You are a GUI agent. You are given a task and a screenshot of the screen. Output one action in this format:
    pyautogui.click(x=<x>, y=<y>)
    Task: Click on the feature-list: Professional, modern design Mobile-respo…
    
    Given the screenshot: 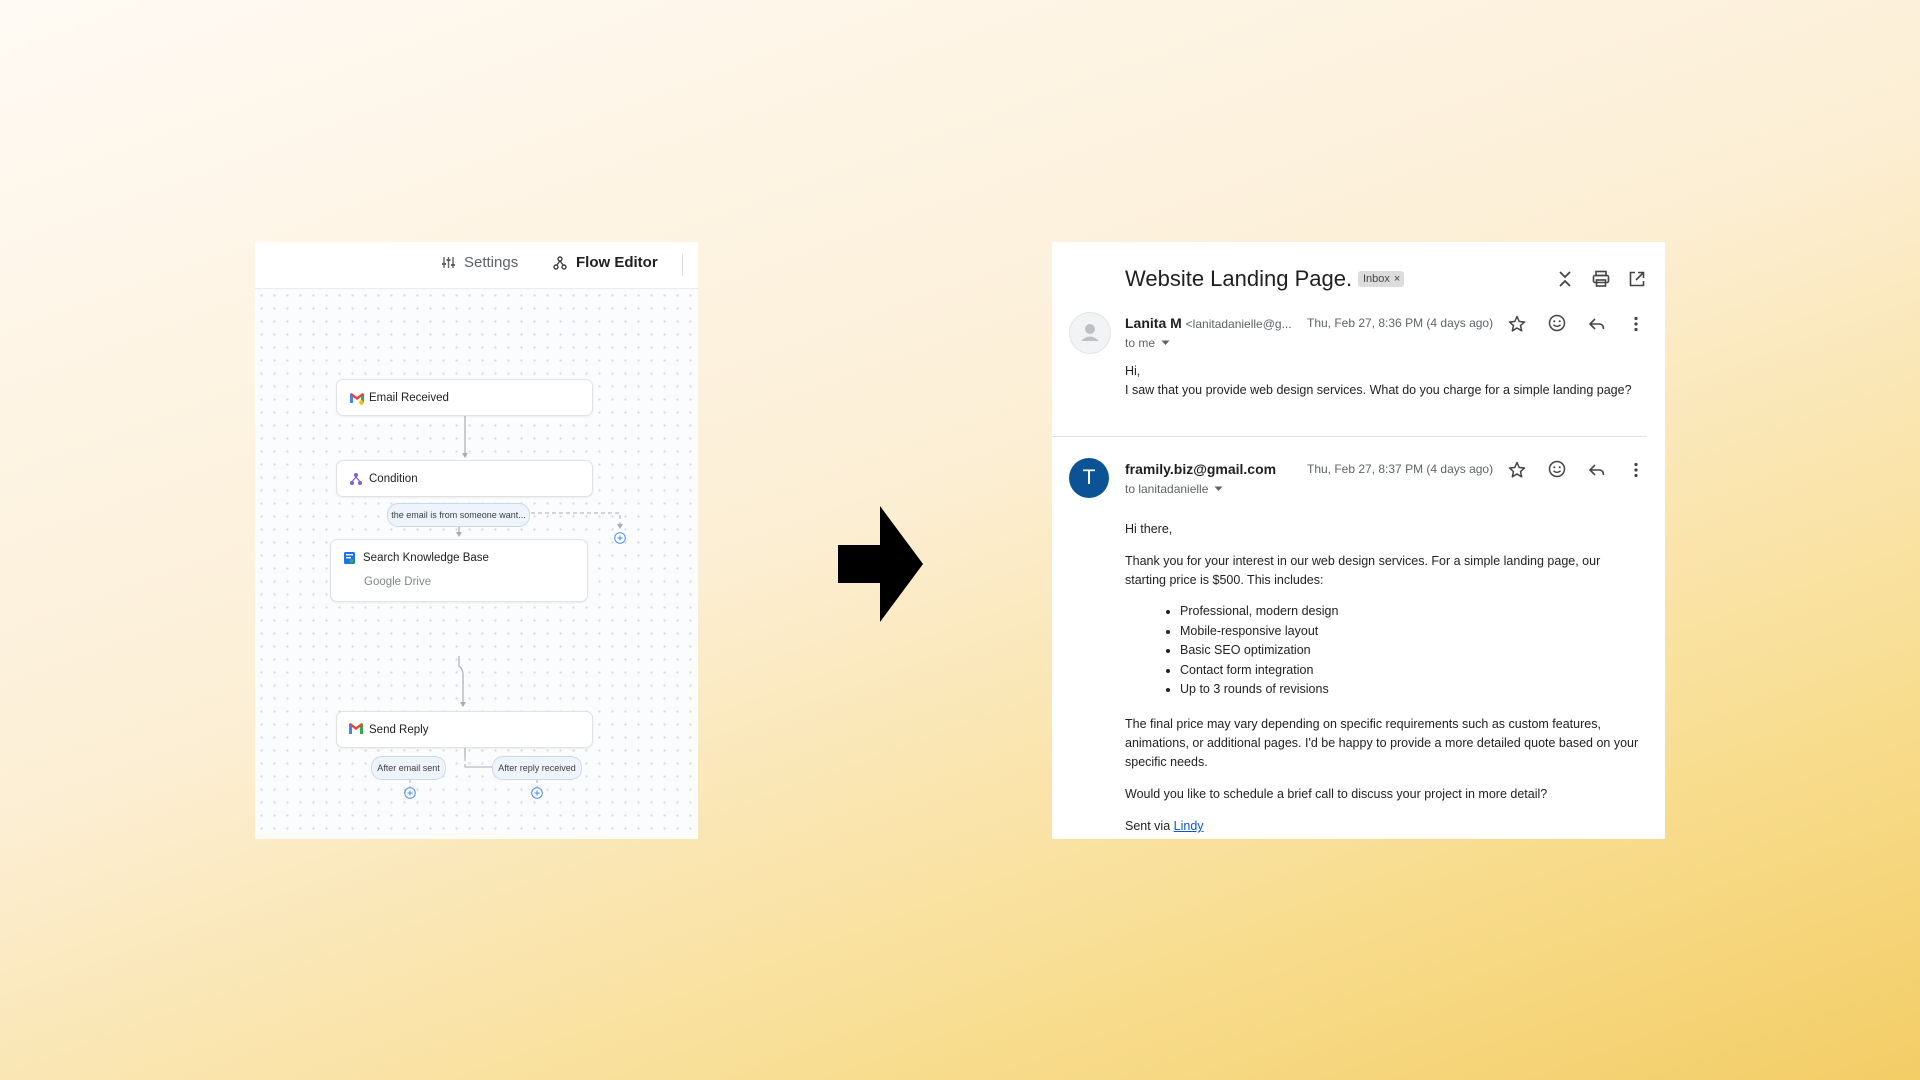 What is the action you would take?
    pyautogui.click(x=1231, y=651)
    